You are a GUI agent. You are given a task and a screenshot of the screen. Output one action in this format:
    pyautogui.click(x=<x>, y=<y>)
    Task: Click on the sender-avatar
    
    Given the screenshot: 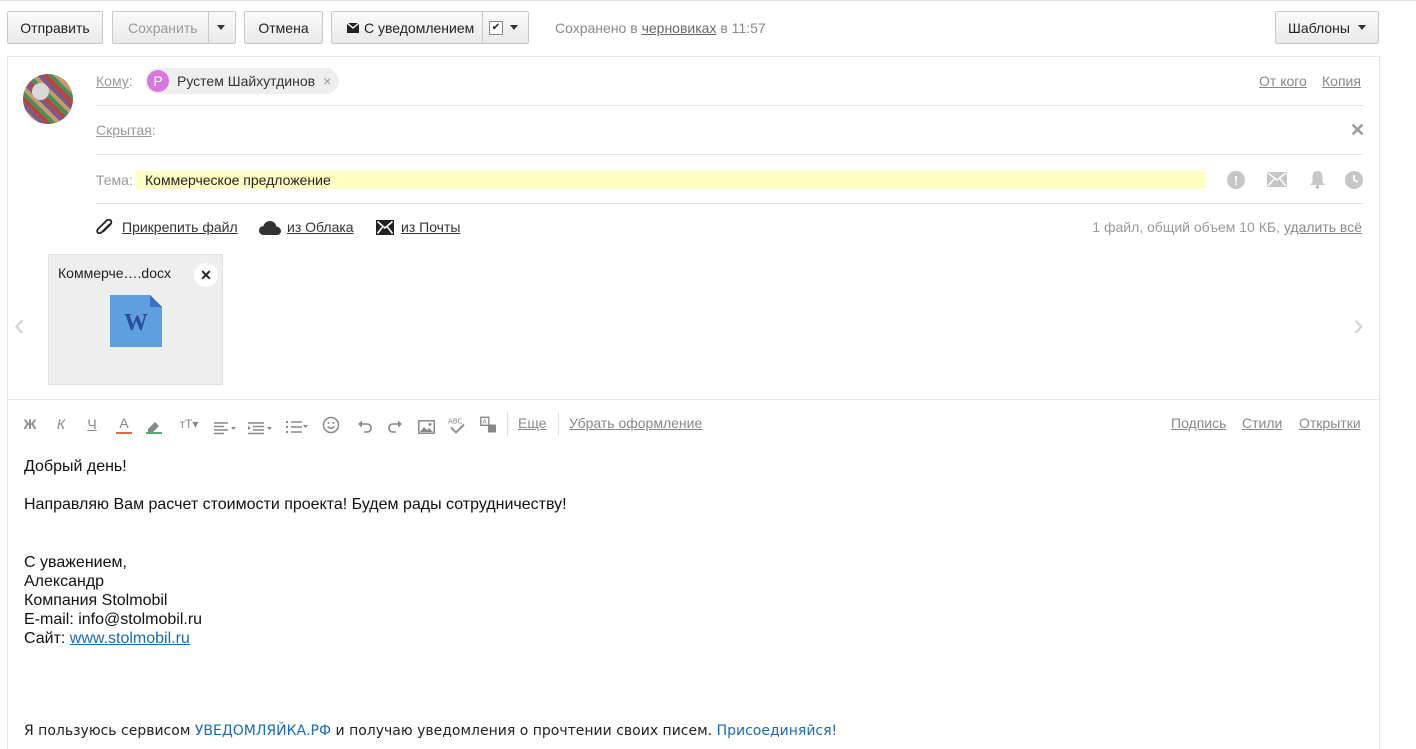 What is the action you would take?
    pyautogui.click(x=48, y=99)
    